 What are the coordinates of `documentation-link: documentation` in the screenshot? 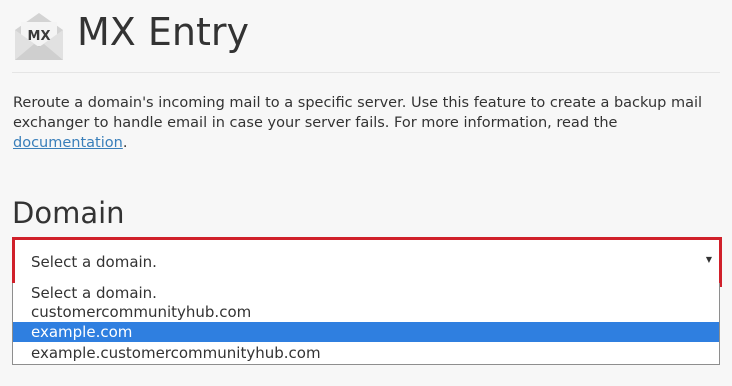 It's located at (68, 143).